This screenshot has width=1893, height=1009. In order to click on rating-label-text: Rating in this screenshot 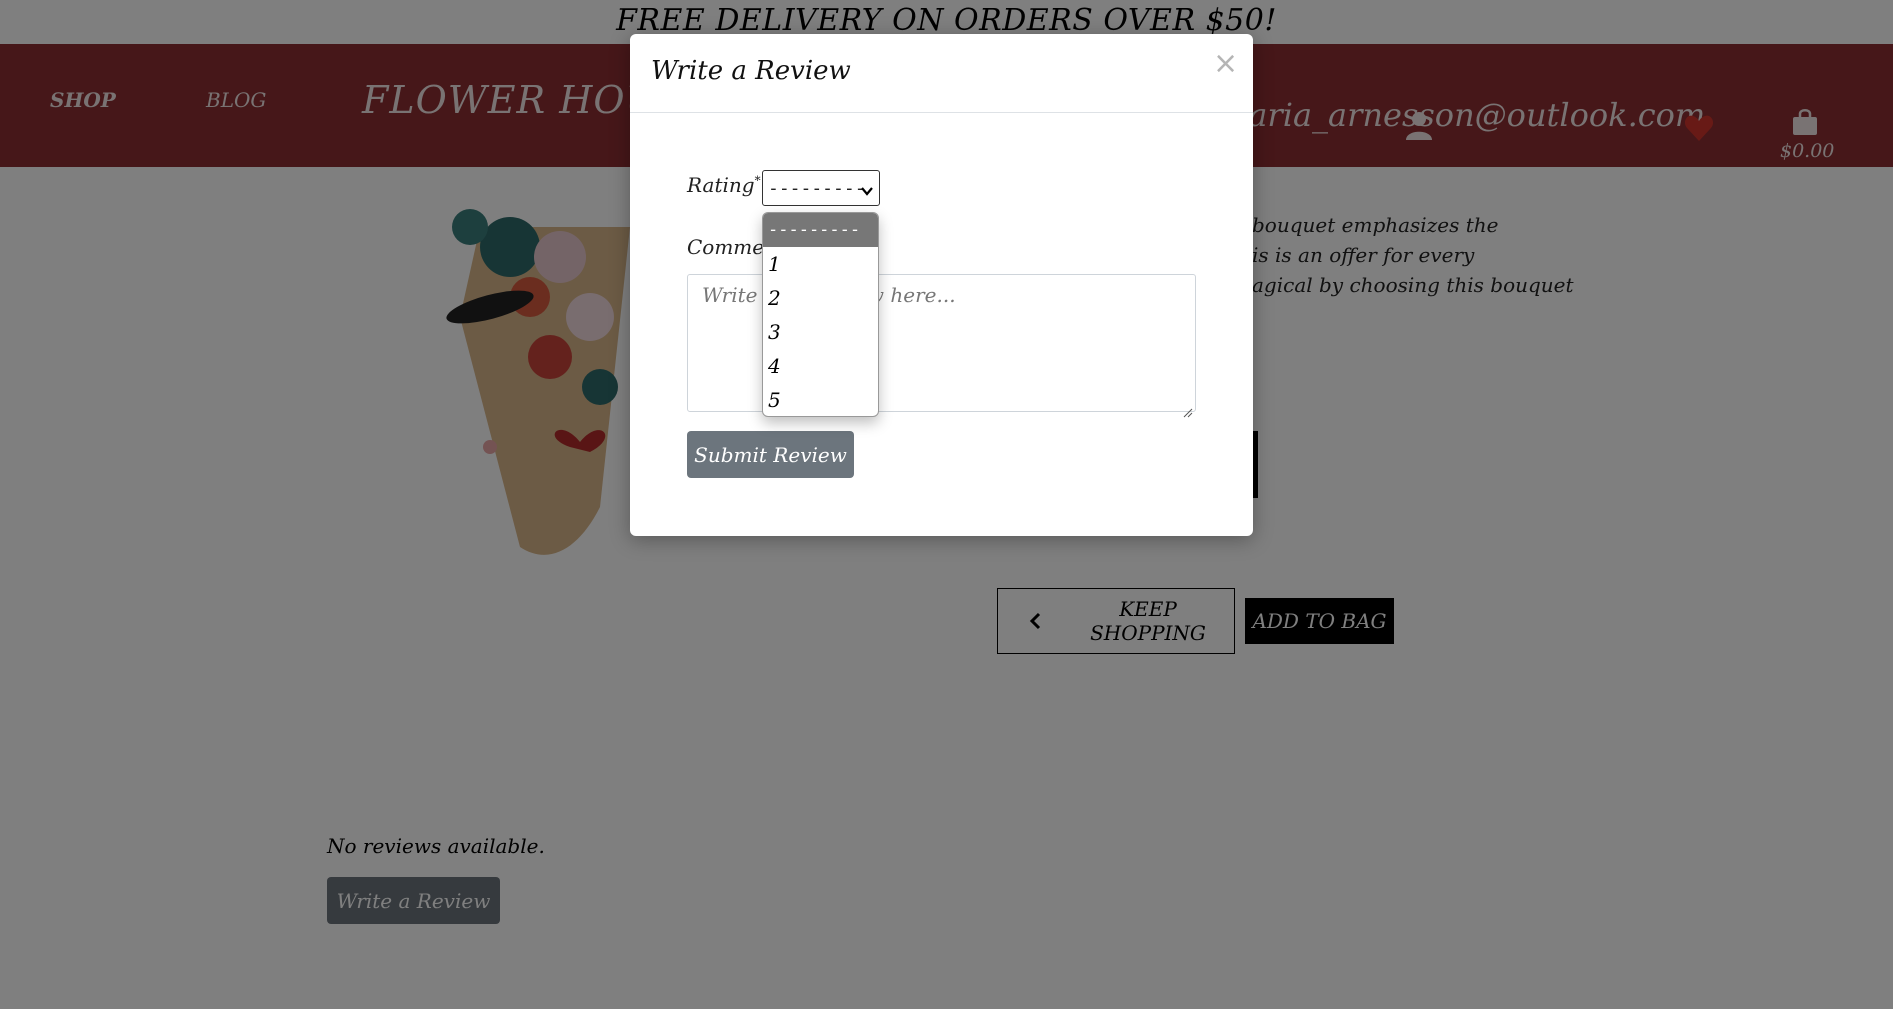, I will do `click(721, 185)`.